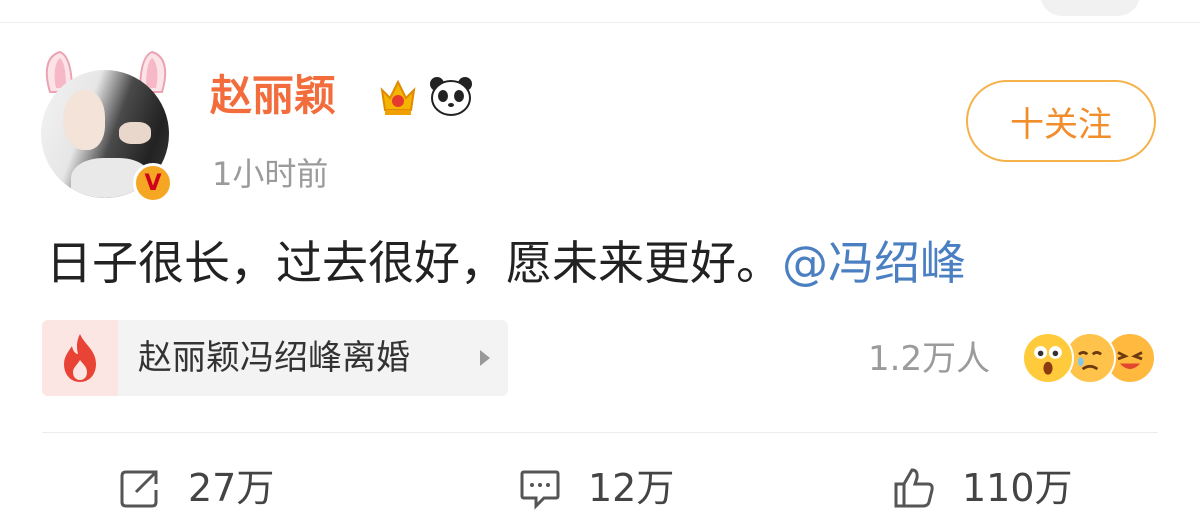 The width and height of the screenshot is (1200, 518). I want to click on like-button: 110万, so click(982, 488).